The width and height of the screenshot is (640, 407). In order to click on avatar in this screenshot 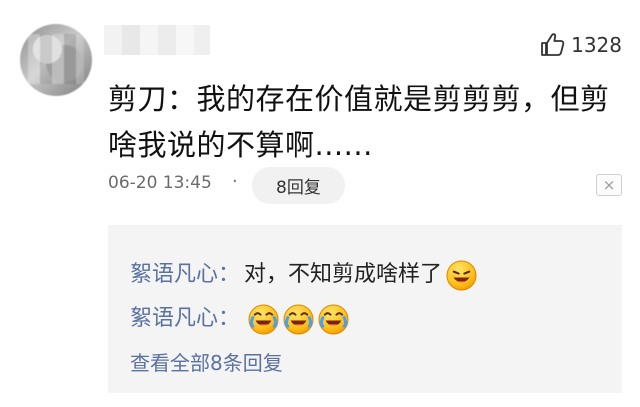, I will do `click(56, 60)`.